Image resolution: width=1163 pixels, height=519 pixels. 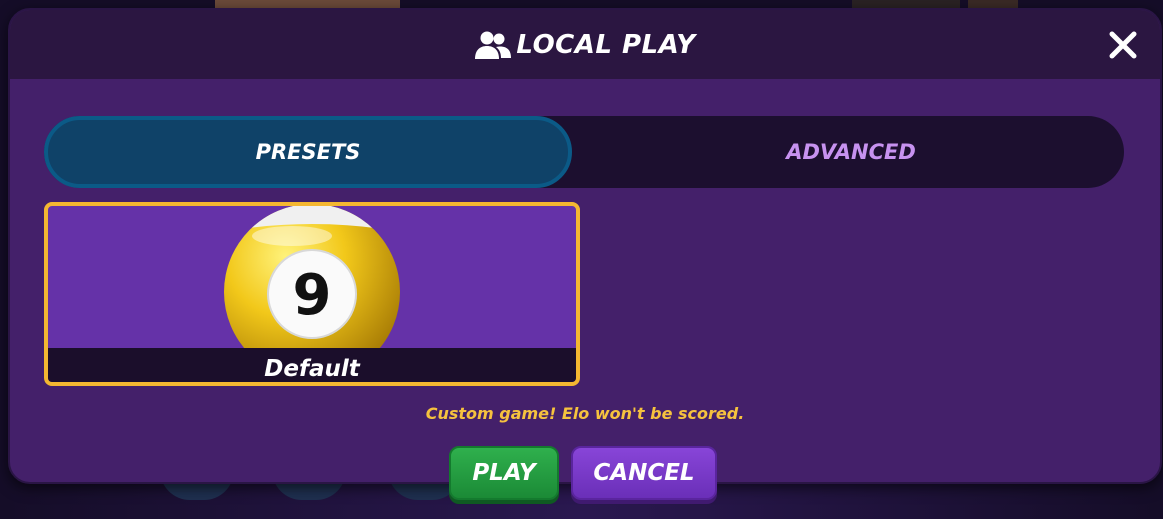 I want to click on tab-bar: PRESETS ADVANCED, so click(x=584, y=152).